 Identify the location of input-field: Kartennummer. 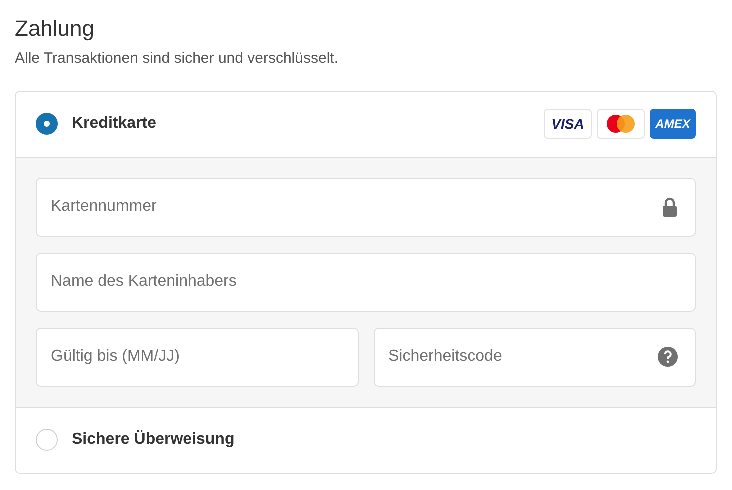
(366, 207).